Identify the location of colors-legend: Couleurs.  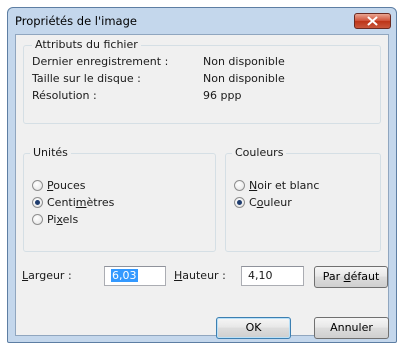
(259, 153).